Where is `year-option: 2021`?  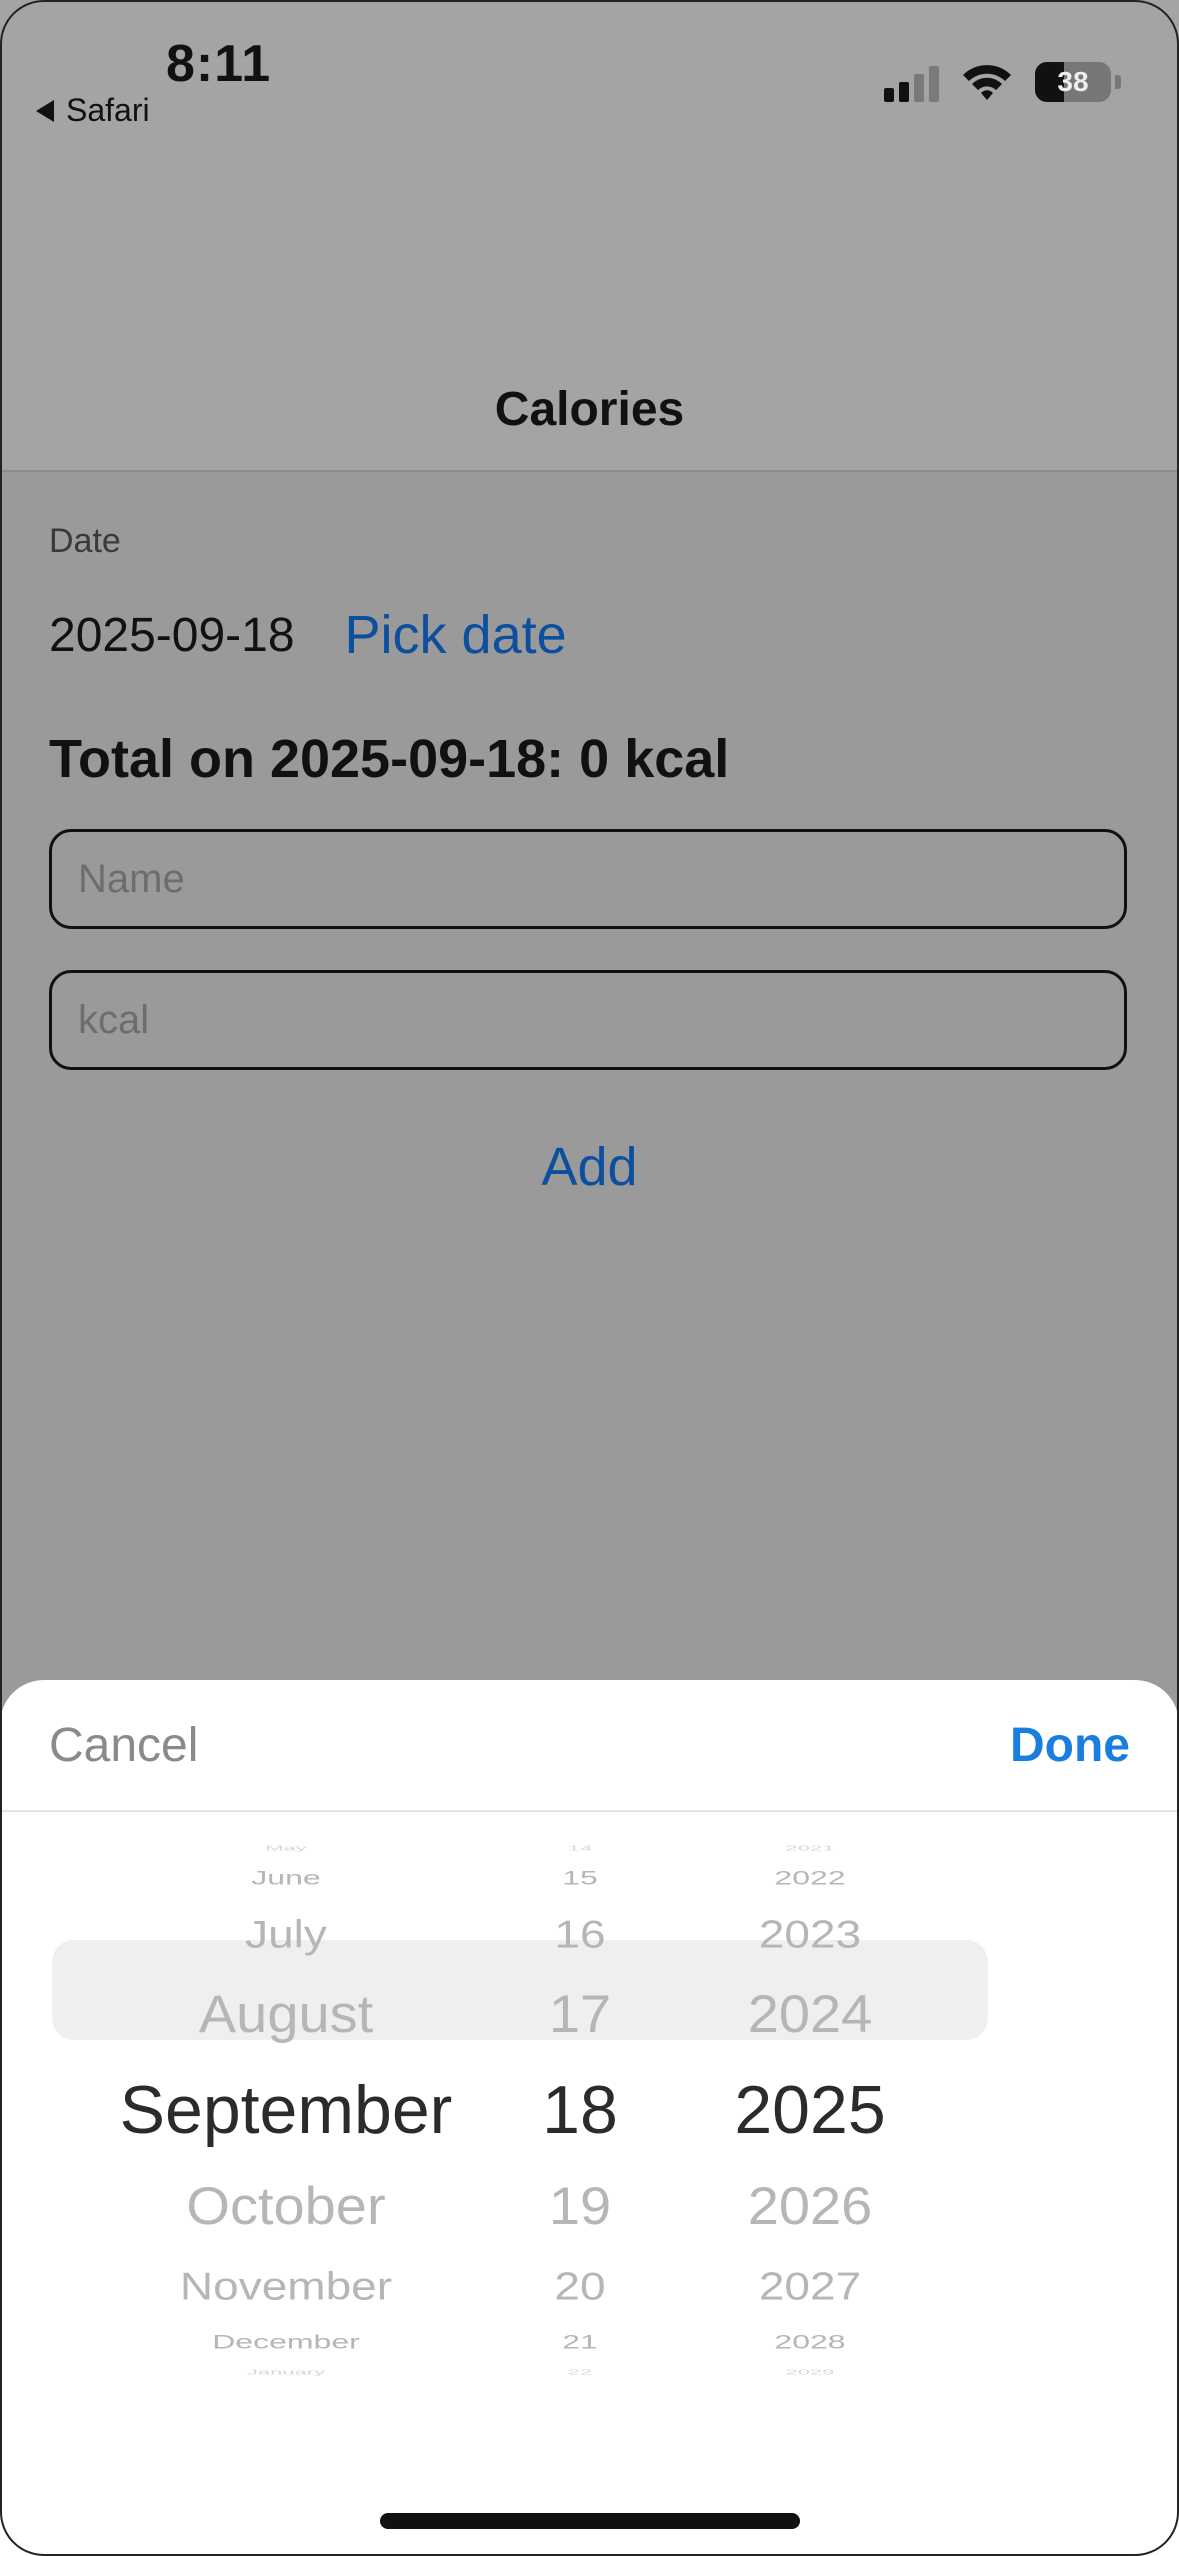
year-option: 2021 is located at coordinates (810, 1848).